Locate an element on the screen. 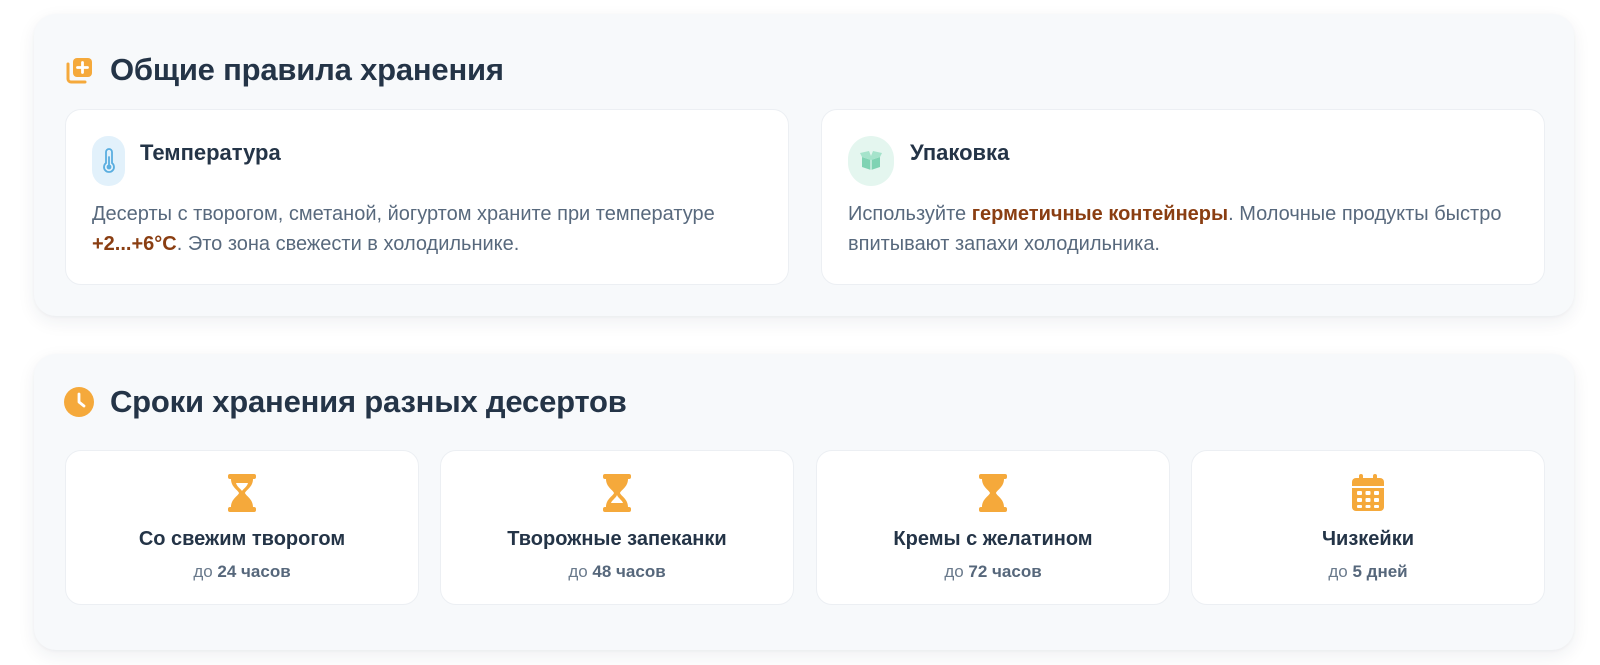  copy-plus-icon is located at coordinates (79, 70).